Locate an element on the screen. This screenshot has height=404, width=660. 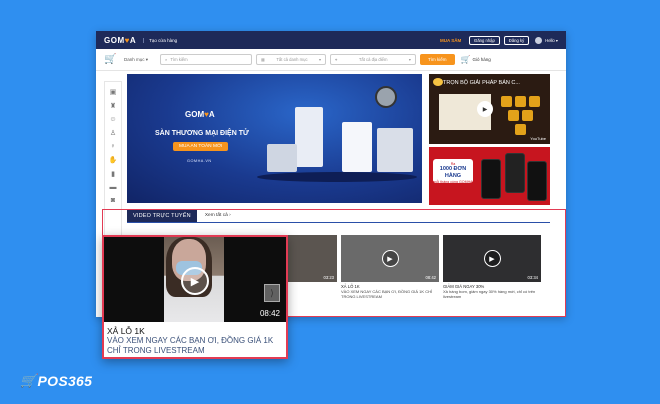
video-thumbnail: ▶ 03:34 is located at coordinates (492, 258).